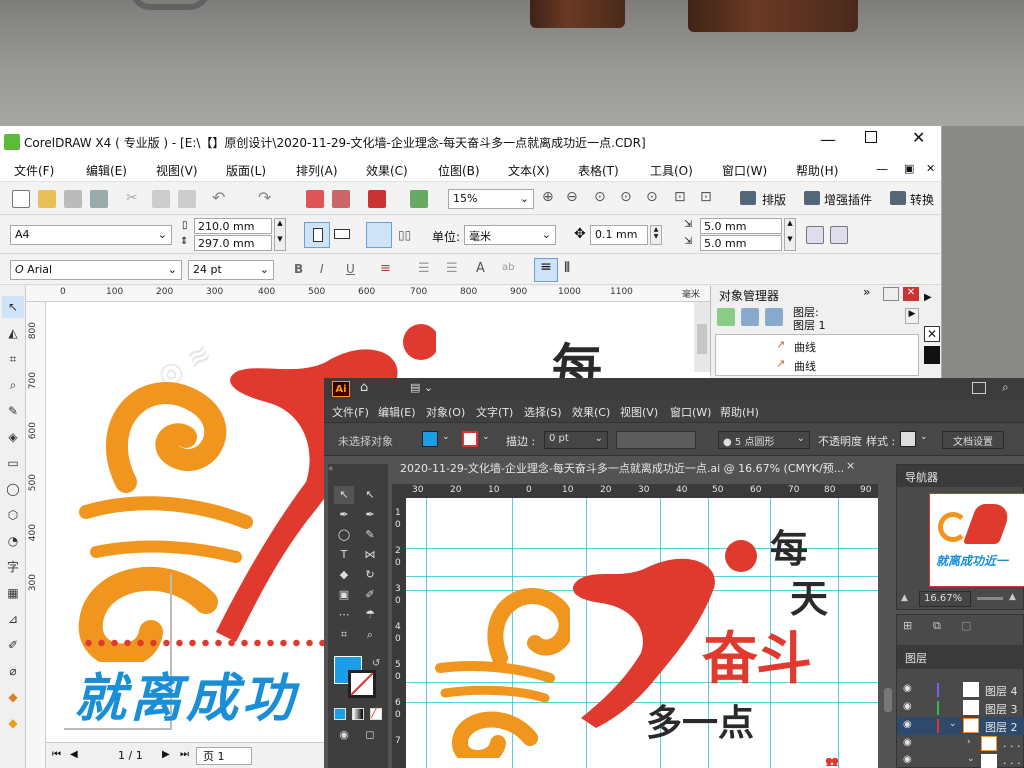 This screenshot has height=768, width=1024. What do you see at coordinates (344, 555) in the screenshot?
I see `ai-type-tool-icon: T` at bounding box center [344, 555].